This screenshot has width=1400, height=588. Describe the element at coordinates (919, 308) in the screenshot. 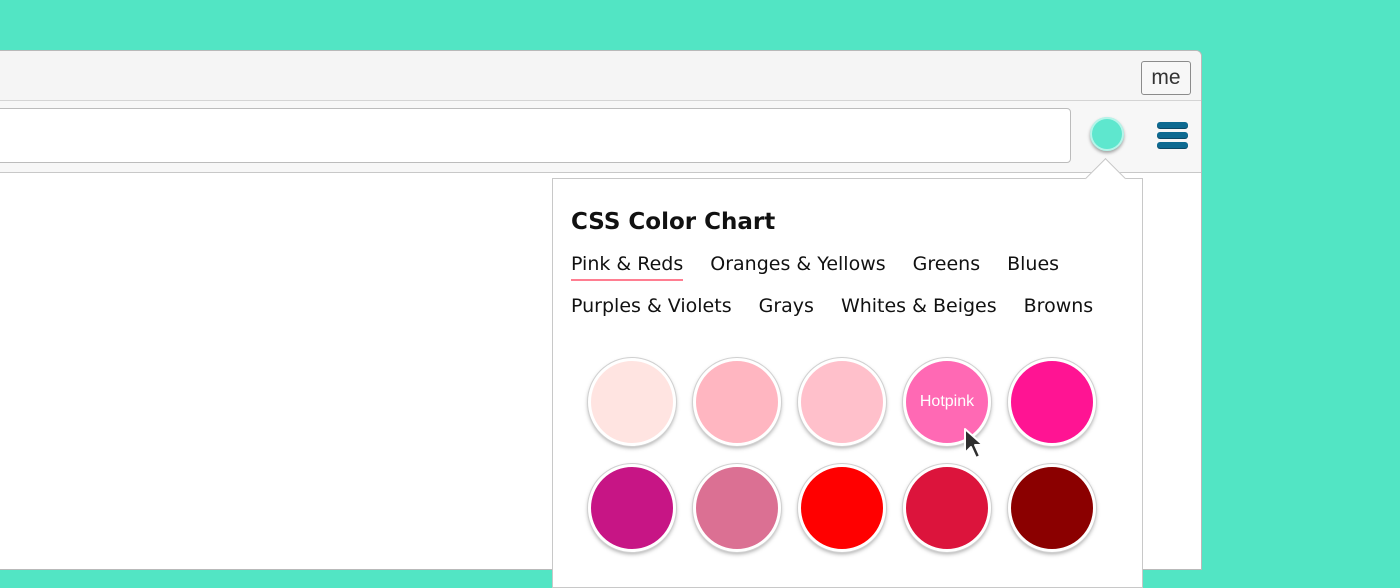

I see `tab-whites-beiges: Whites & Beiges` at that location.